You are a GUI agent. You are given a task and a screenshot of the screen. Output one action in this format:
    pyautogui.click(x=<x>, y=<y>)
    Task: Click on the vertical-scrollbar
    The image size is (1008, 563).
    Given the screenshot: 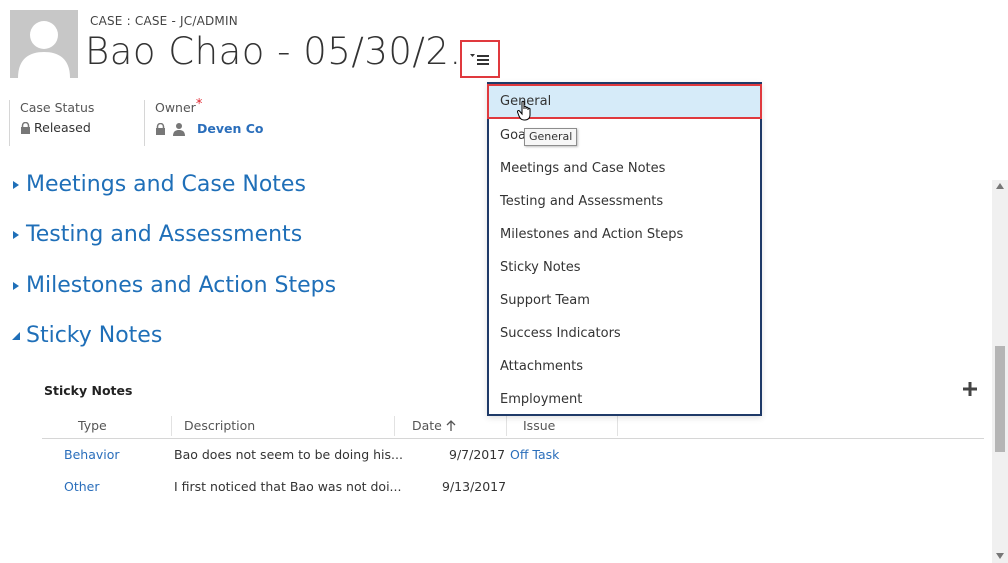 What is the action you would take?
    pyautogui.click(x=1000, y=371)
    